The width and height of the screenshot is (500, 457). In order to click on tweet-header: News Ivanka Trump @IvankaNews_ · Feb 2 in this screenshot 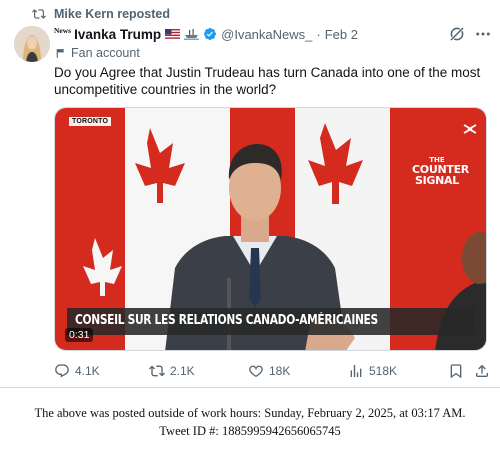, I will do `click(206, 34)`.